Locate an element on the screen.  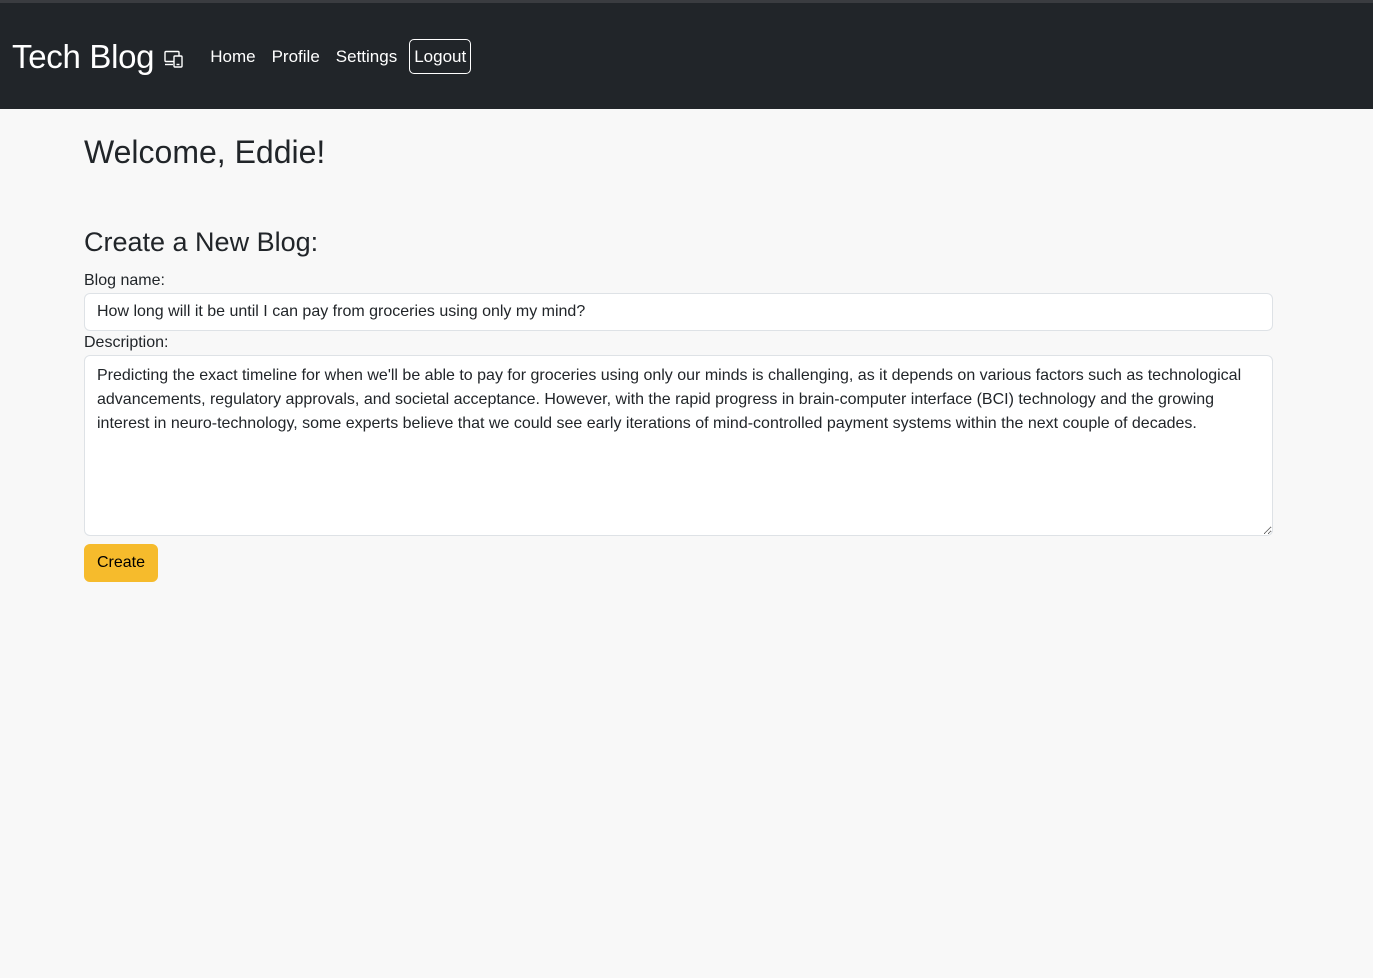
blog-name-label: Blog name: is located at coordinates (124, 280).